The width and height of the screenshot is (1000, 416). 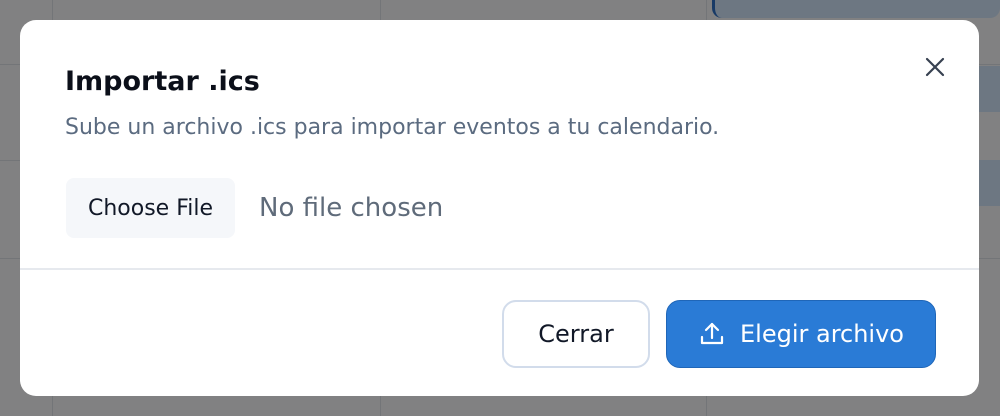 I want to click on cancel-button-label: Cerrar, so click(x=576, y=334).